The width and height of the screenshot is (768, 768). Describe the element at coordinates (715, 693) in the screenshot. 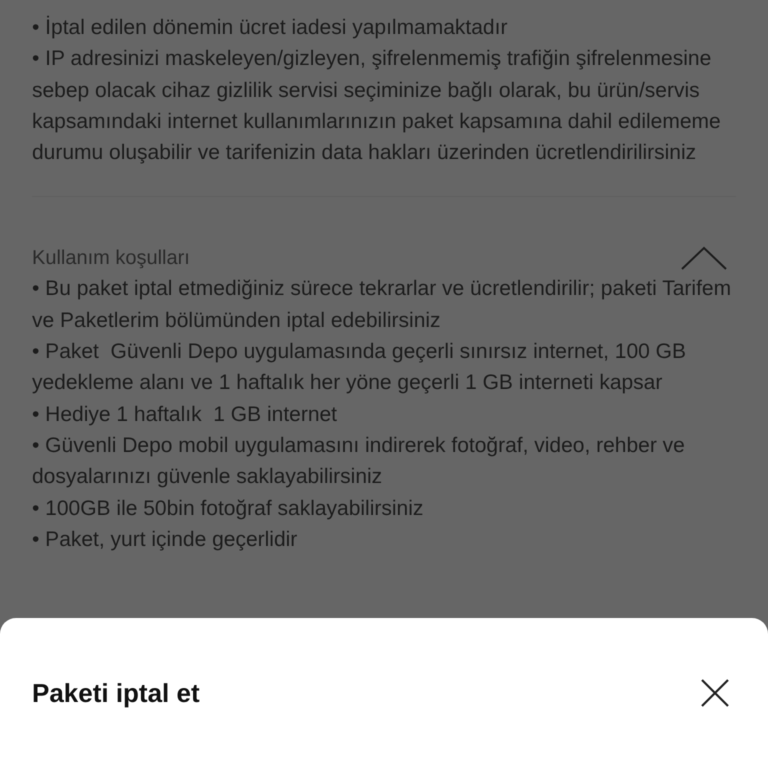

I see `close-button` at that location.